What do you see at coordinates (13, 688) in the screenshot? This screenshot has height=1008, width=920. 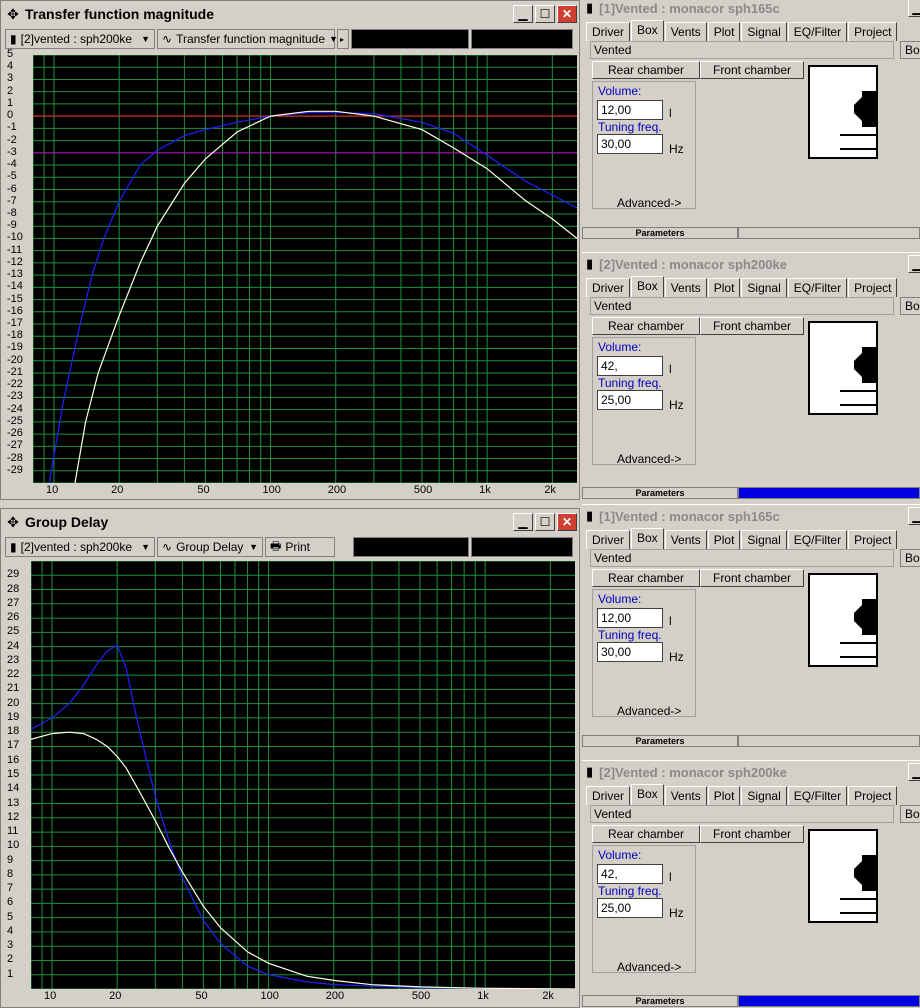 I see `y-tick-label: 21` at bounding box center [13, 688].